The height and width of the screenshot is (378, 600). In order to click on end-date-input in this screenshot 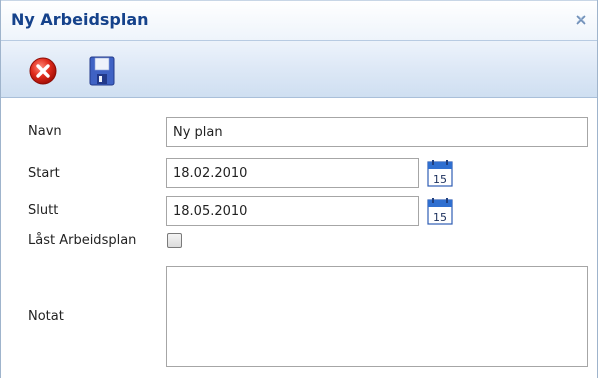, I will do `click(292, 211)`.